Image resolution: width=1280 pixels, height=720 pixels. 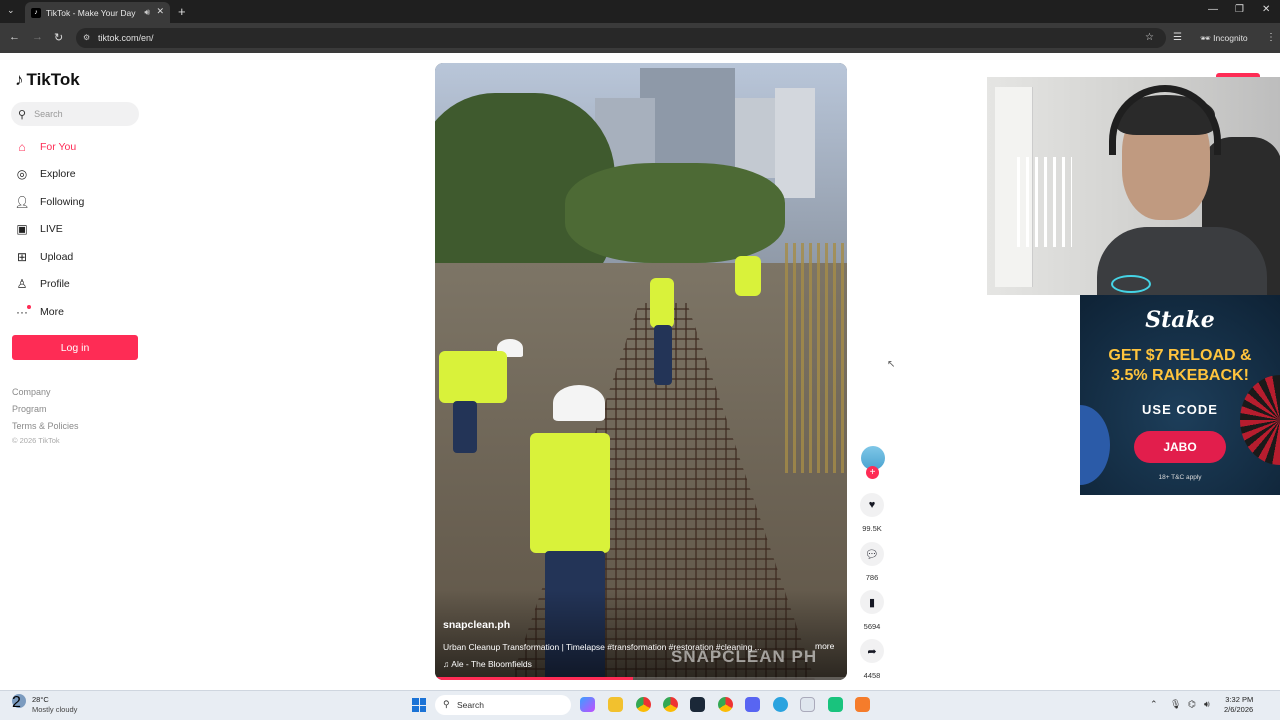 What do you see at coordinates (36, 440) in the screenshot?
I see `copyright: © 2026 TikTok` at bounding box center [36, 440].